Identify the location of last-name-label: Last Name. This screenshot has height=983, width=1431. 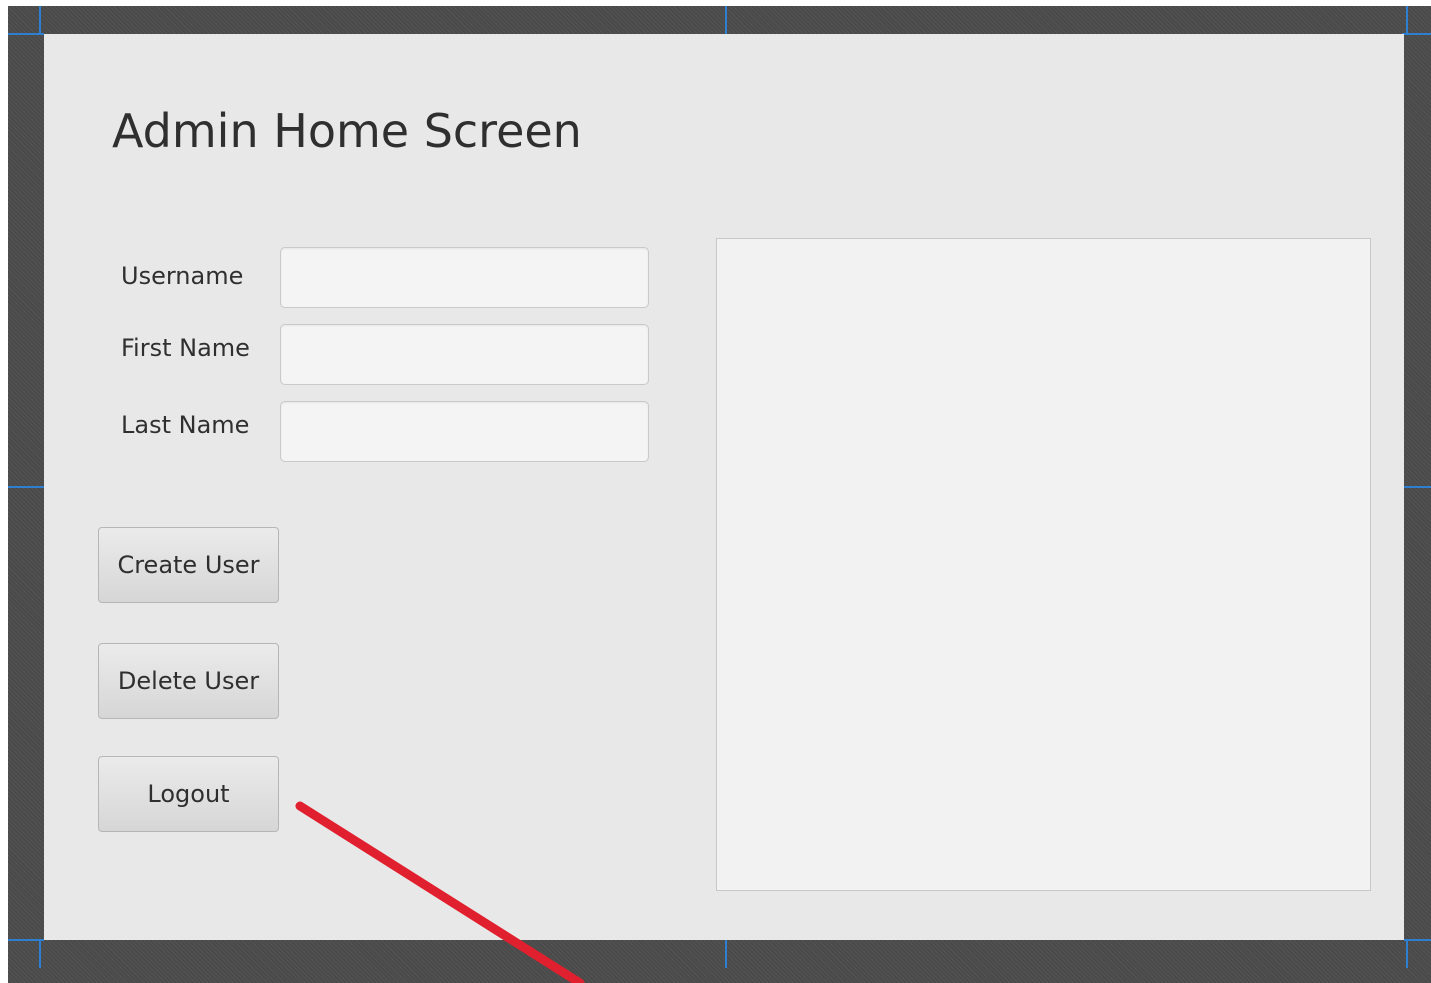
(185, 425).